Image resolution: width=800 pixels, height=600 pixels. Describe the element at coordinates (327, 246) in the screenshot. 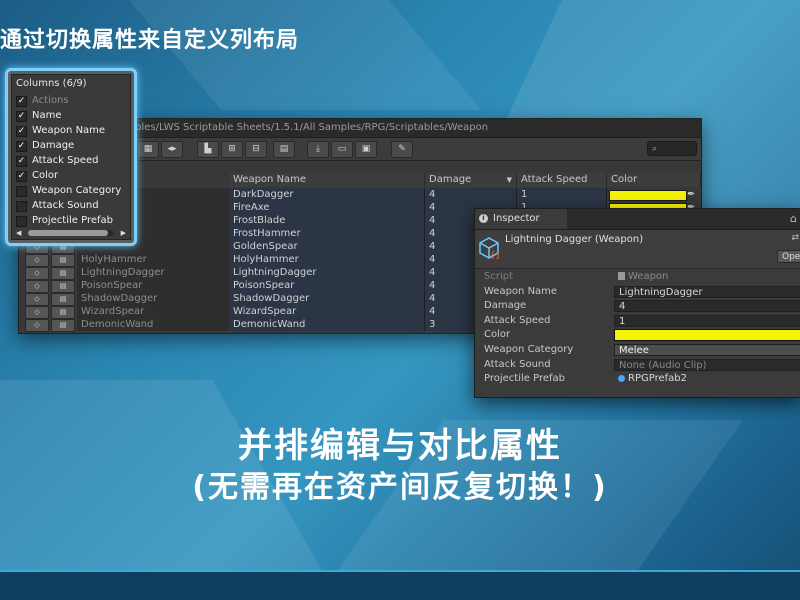

I see `weapon-name-cell: GoldenSpear` at that location.